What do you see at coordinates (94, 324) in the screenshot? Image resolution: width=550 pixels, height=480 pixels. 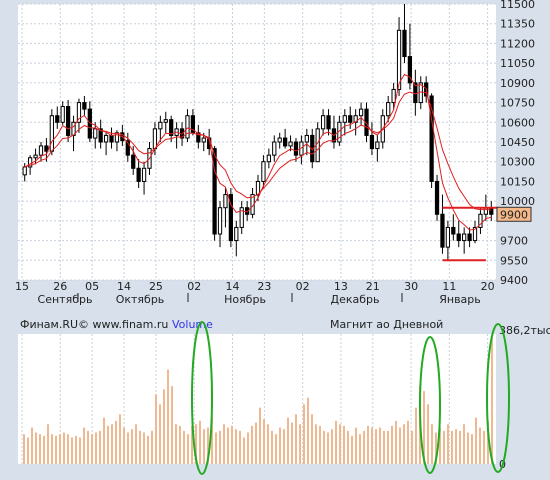 I see `source-label: Финам.RU© www.finam.ru` at bounding box center [94, 324].